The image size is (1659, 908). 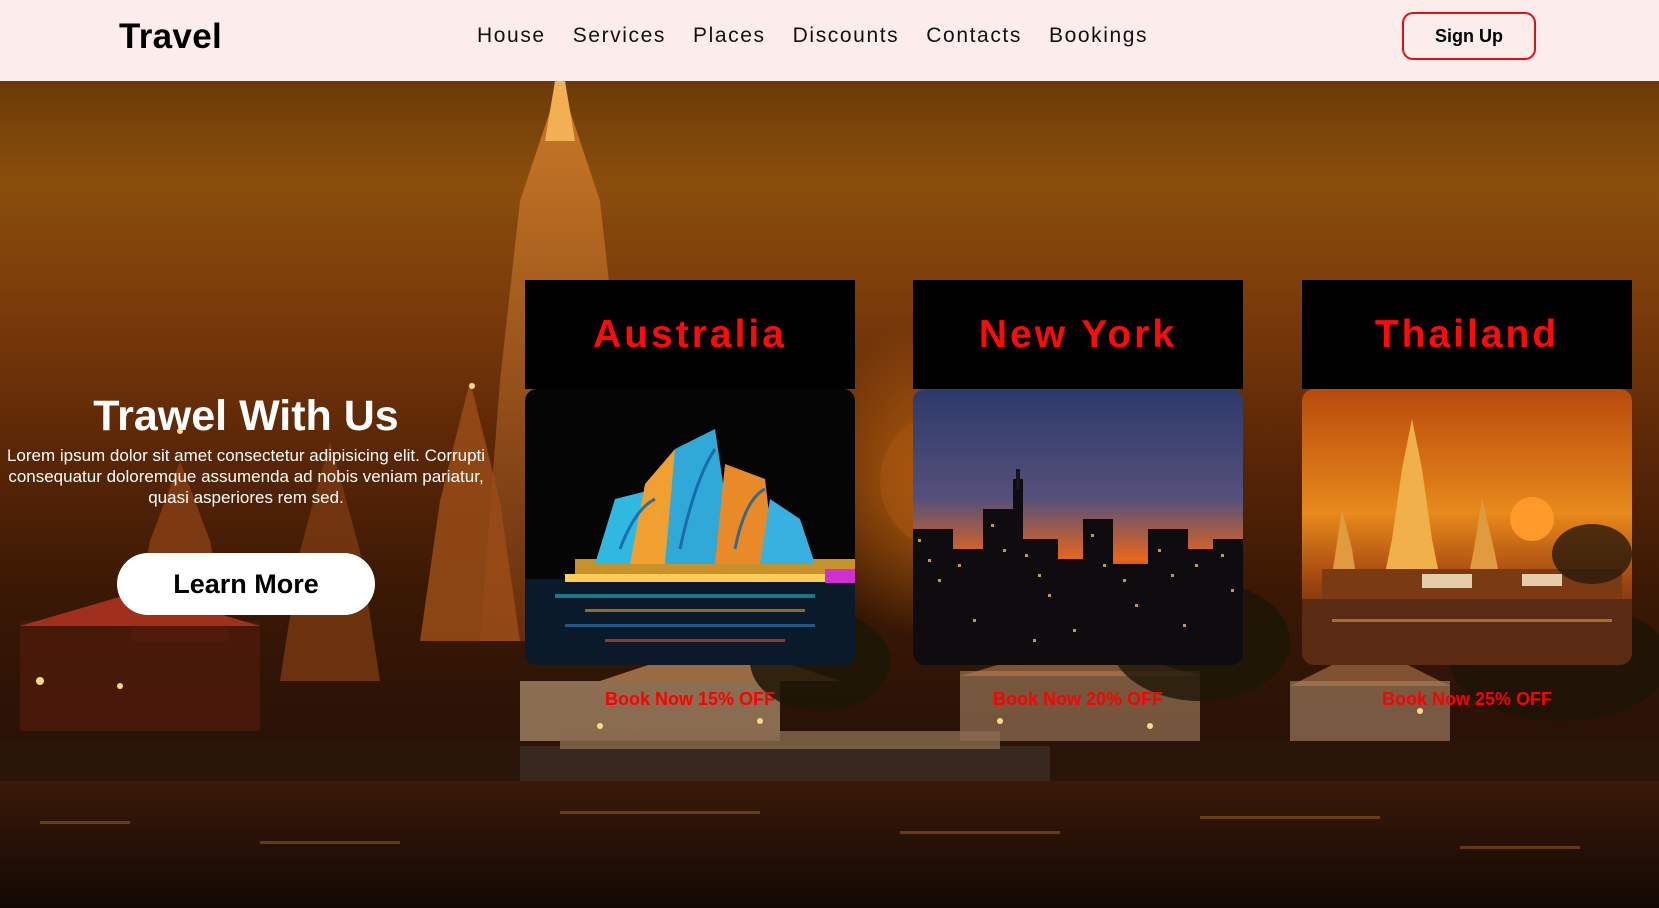 What do you see at coordinates (246, 584) in the screenshot?
I see `learn-more-button: Learn More` at bounding box center [246, 584].